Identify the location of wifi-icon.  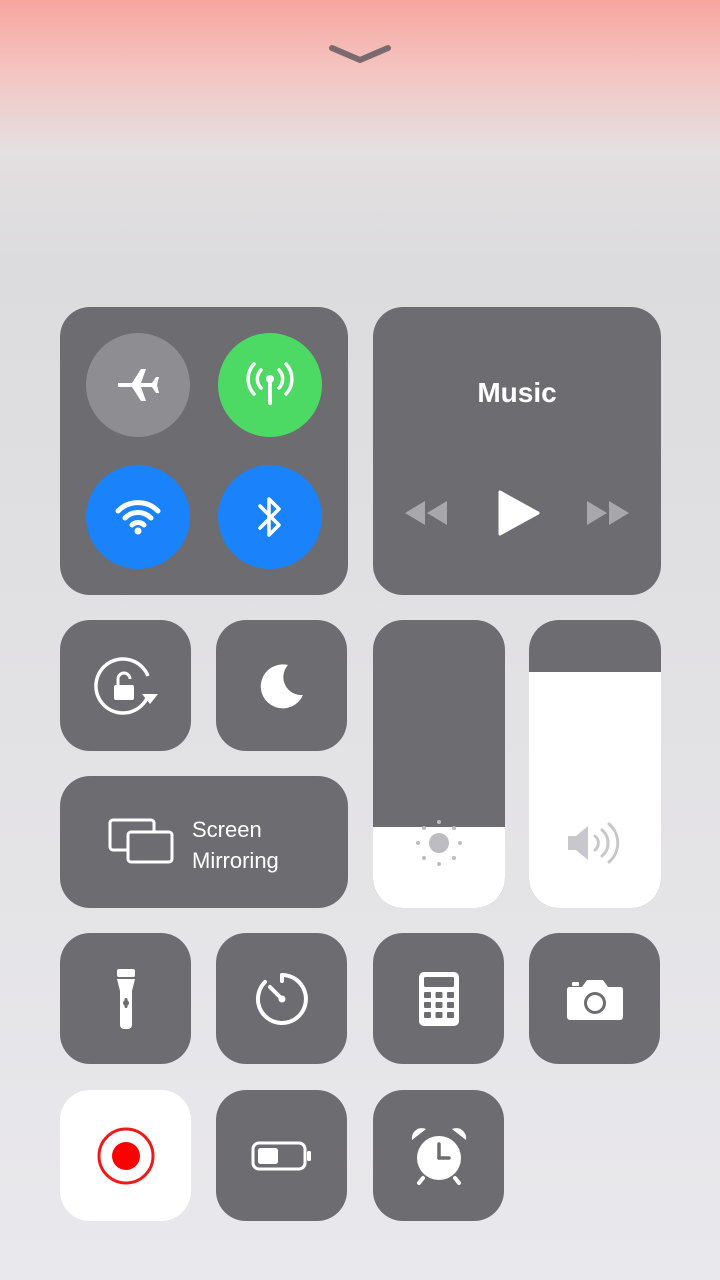
(138, 517).